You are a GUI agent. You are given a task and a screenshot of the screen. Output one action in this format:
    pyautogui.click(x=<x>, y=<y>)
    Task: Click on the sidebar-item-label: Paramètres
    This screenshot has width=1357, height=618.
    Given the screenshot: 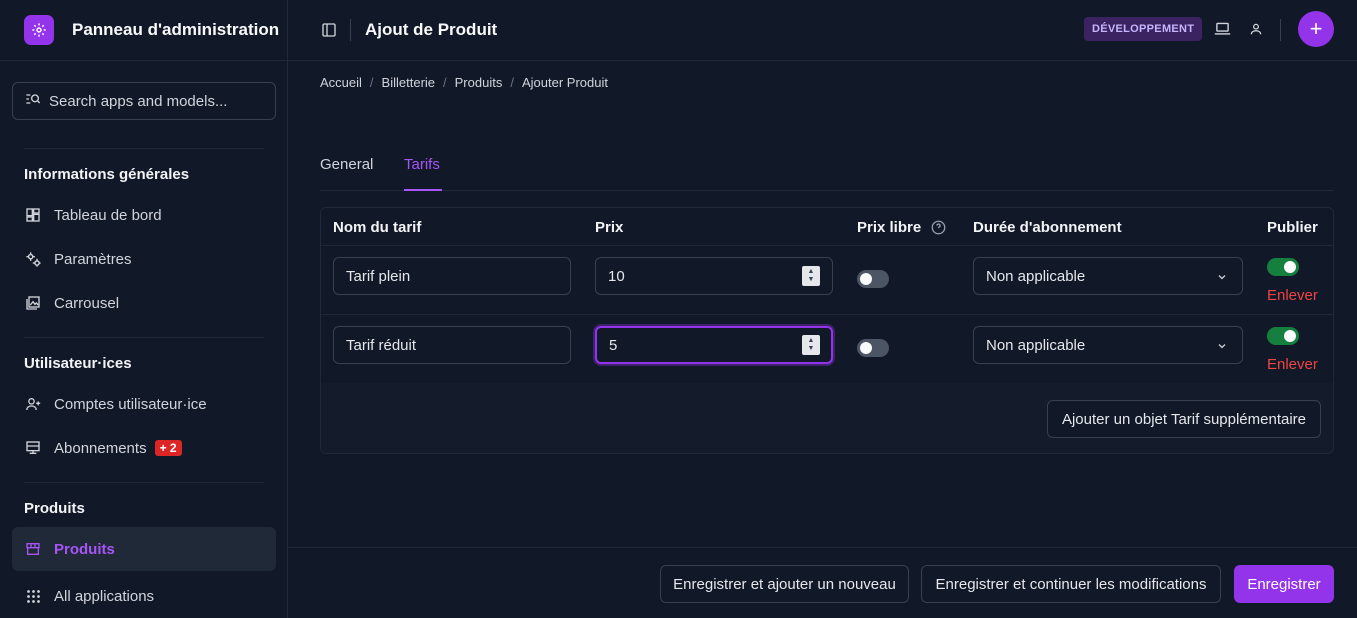 What is the action you would take?
    pyautogui.click(x=93, y=259)
    